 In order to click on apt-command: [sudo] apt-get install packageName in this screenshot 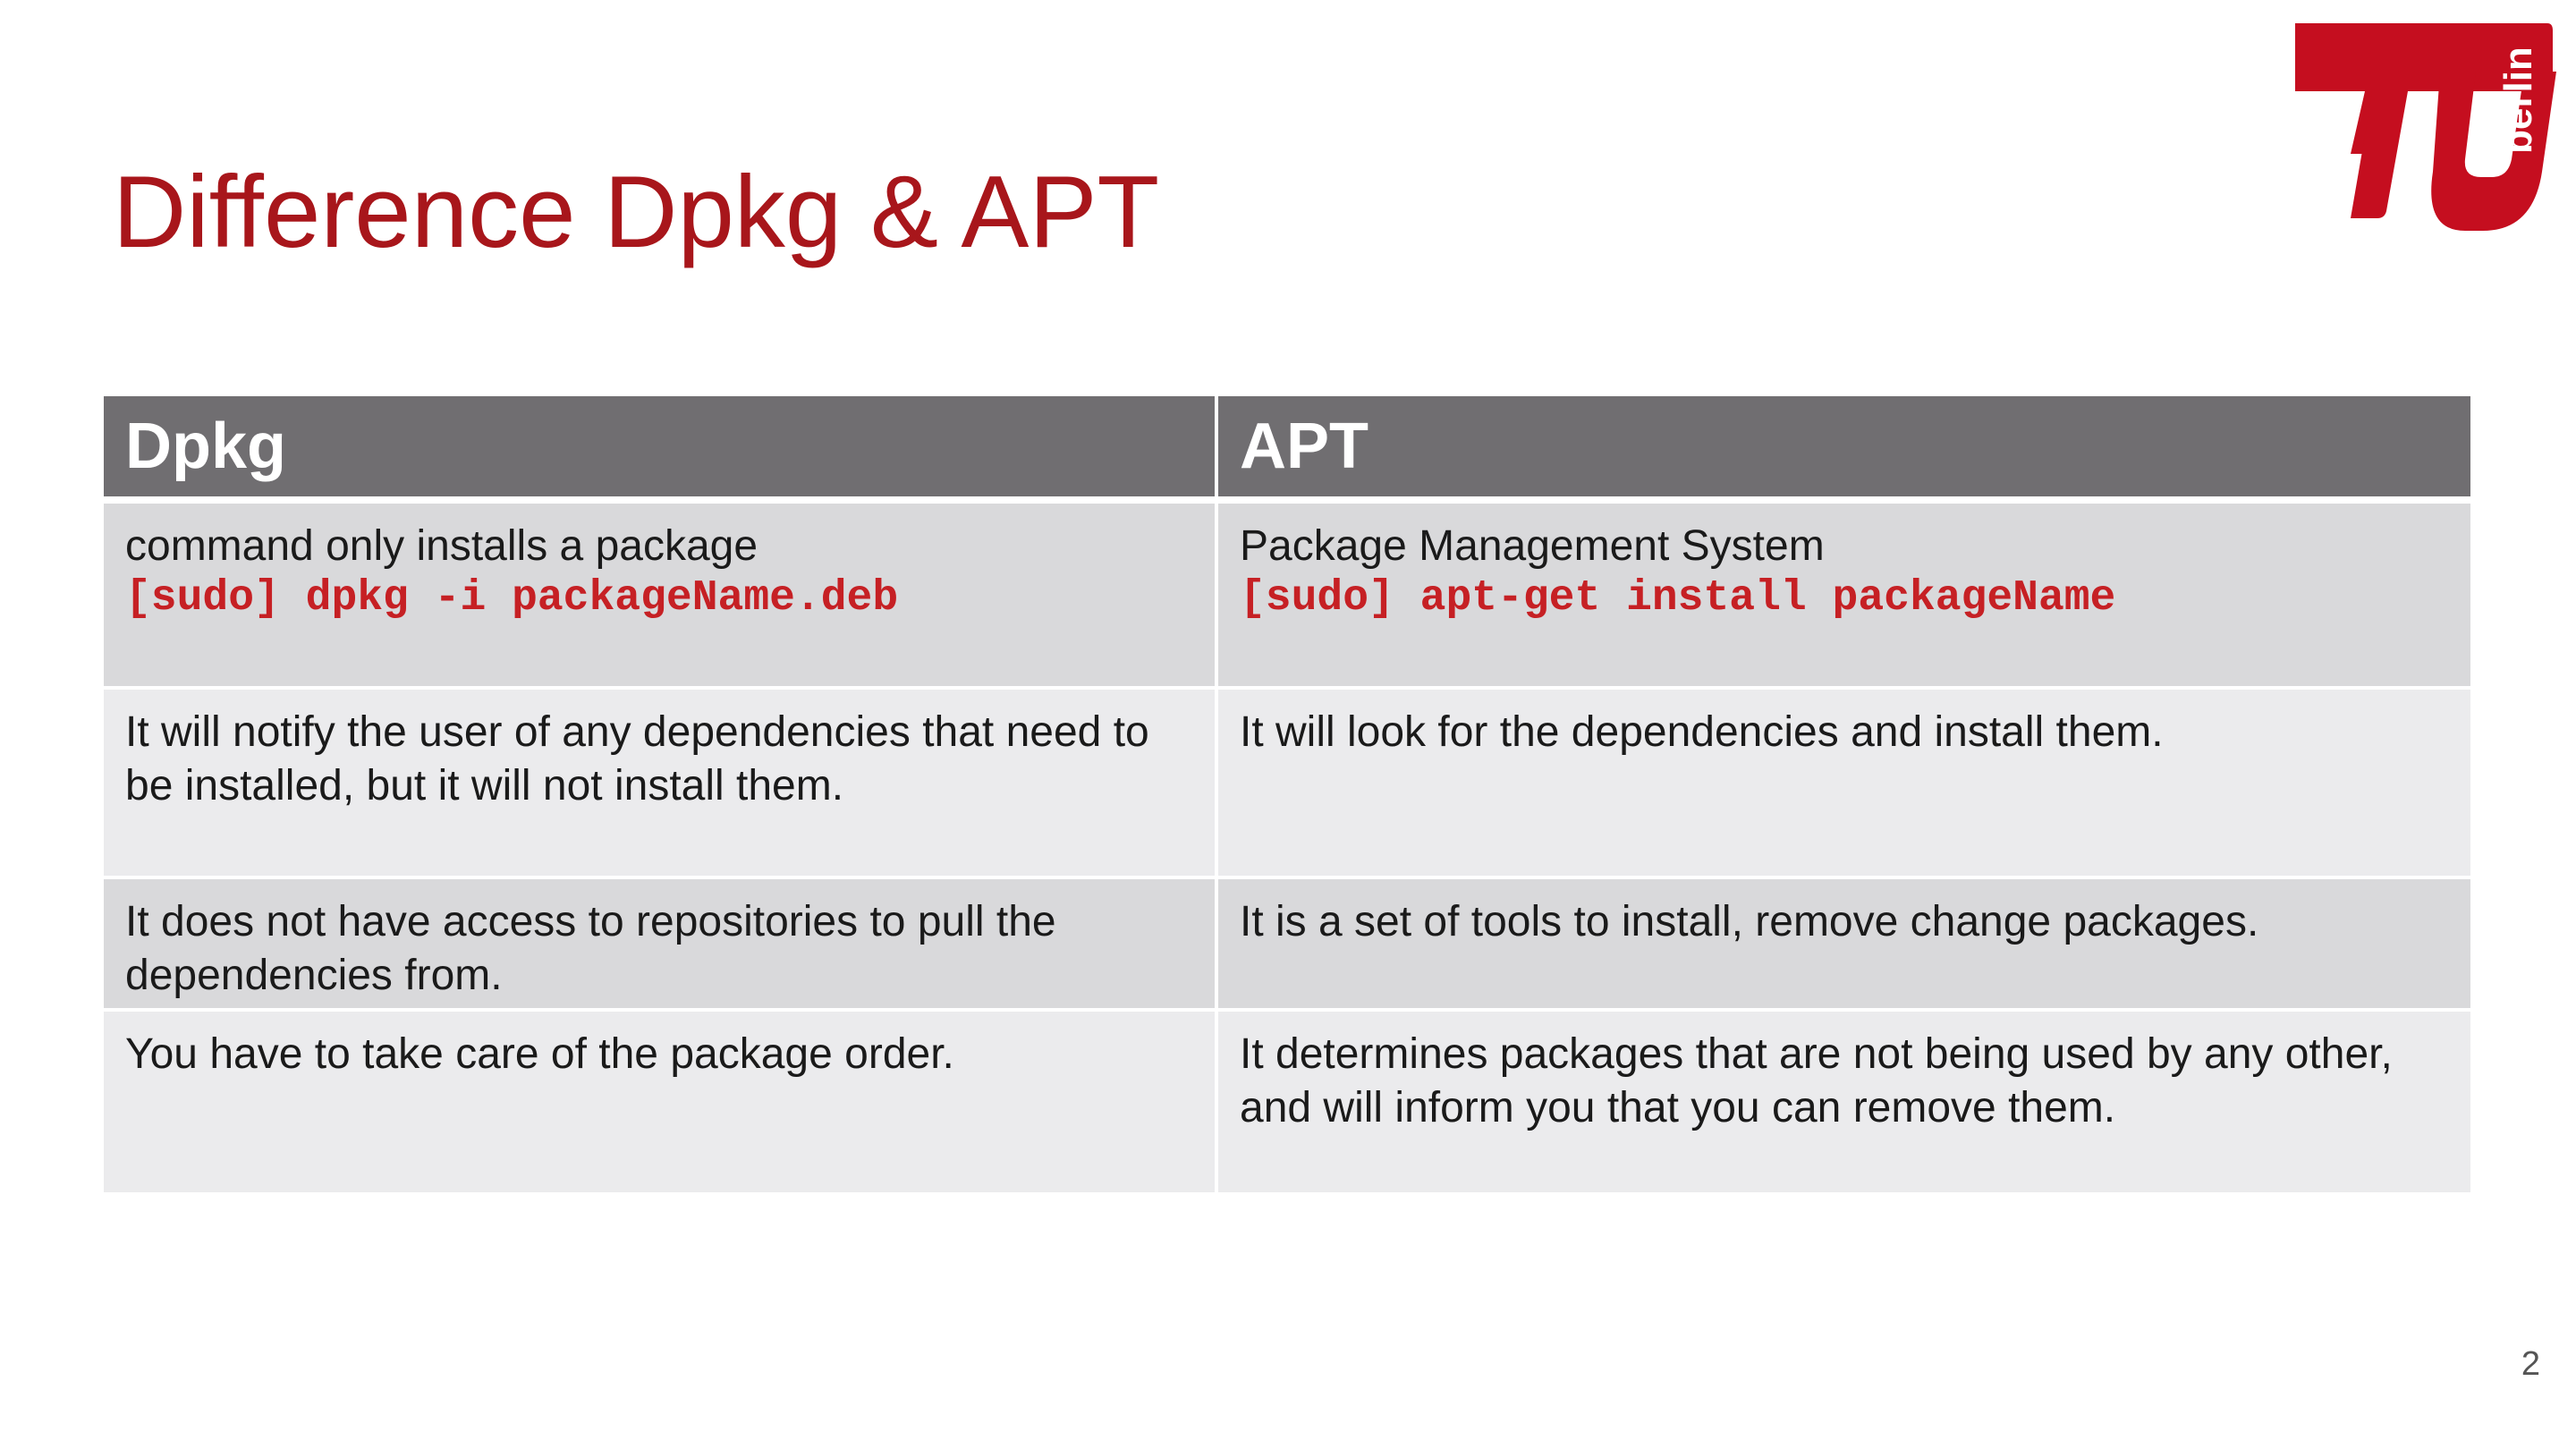, I will do `click(1678, 598)`.